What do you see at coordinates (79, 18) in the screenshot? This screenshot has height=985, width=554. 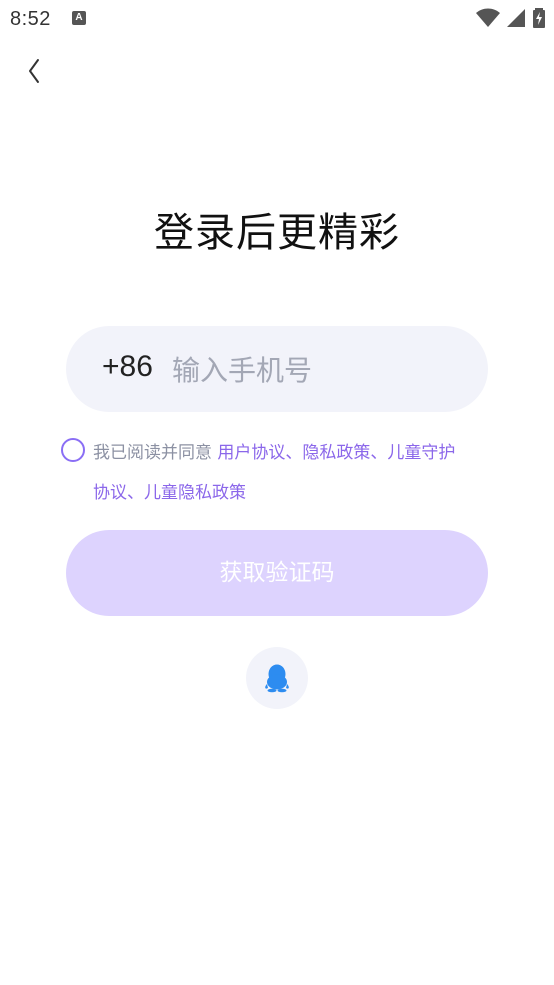 I see `a-letter-icon: A` at bounding box center [79, 18].